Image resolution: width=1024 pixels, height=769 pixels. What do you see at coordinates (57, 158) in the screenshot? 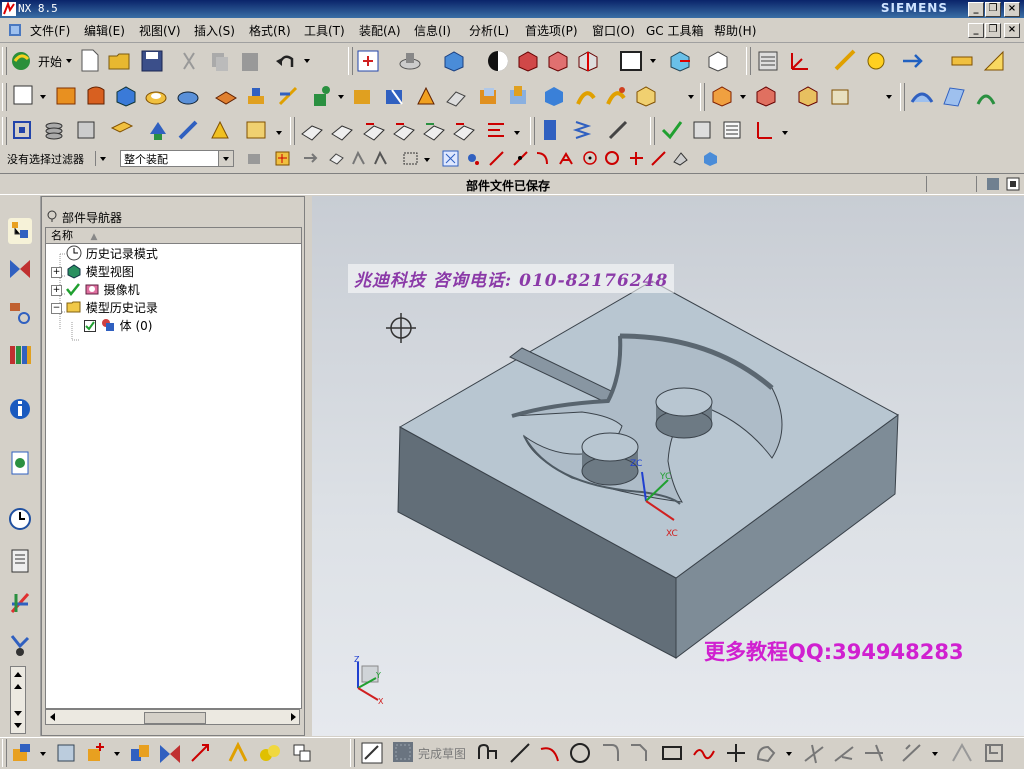
I see `type-filter-combo: 没有选择过滤器` at bounding box center [57, 158].